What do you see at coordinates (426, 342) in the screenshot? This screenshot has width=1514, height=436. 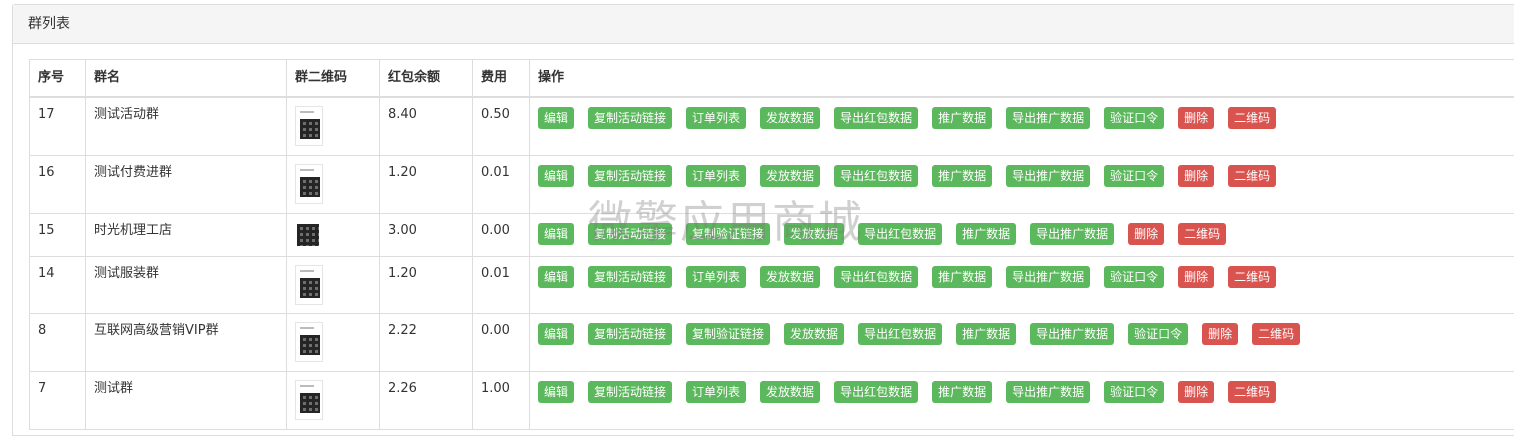 I see `cell-balance: 2.22` at bounding box center [426, 342].